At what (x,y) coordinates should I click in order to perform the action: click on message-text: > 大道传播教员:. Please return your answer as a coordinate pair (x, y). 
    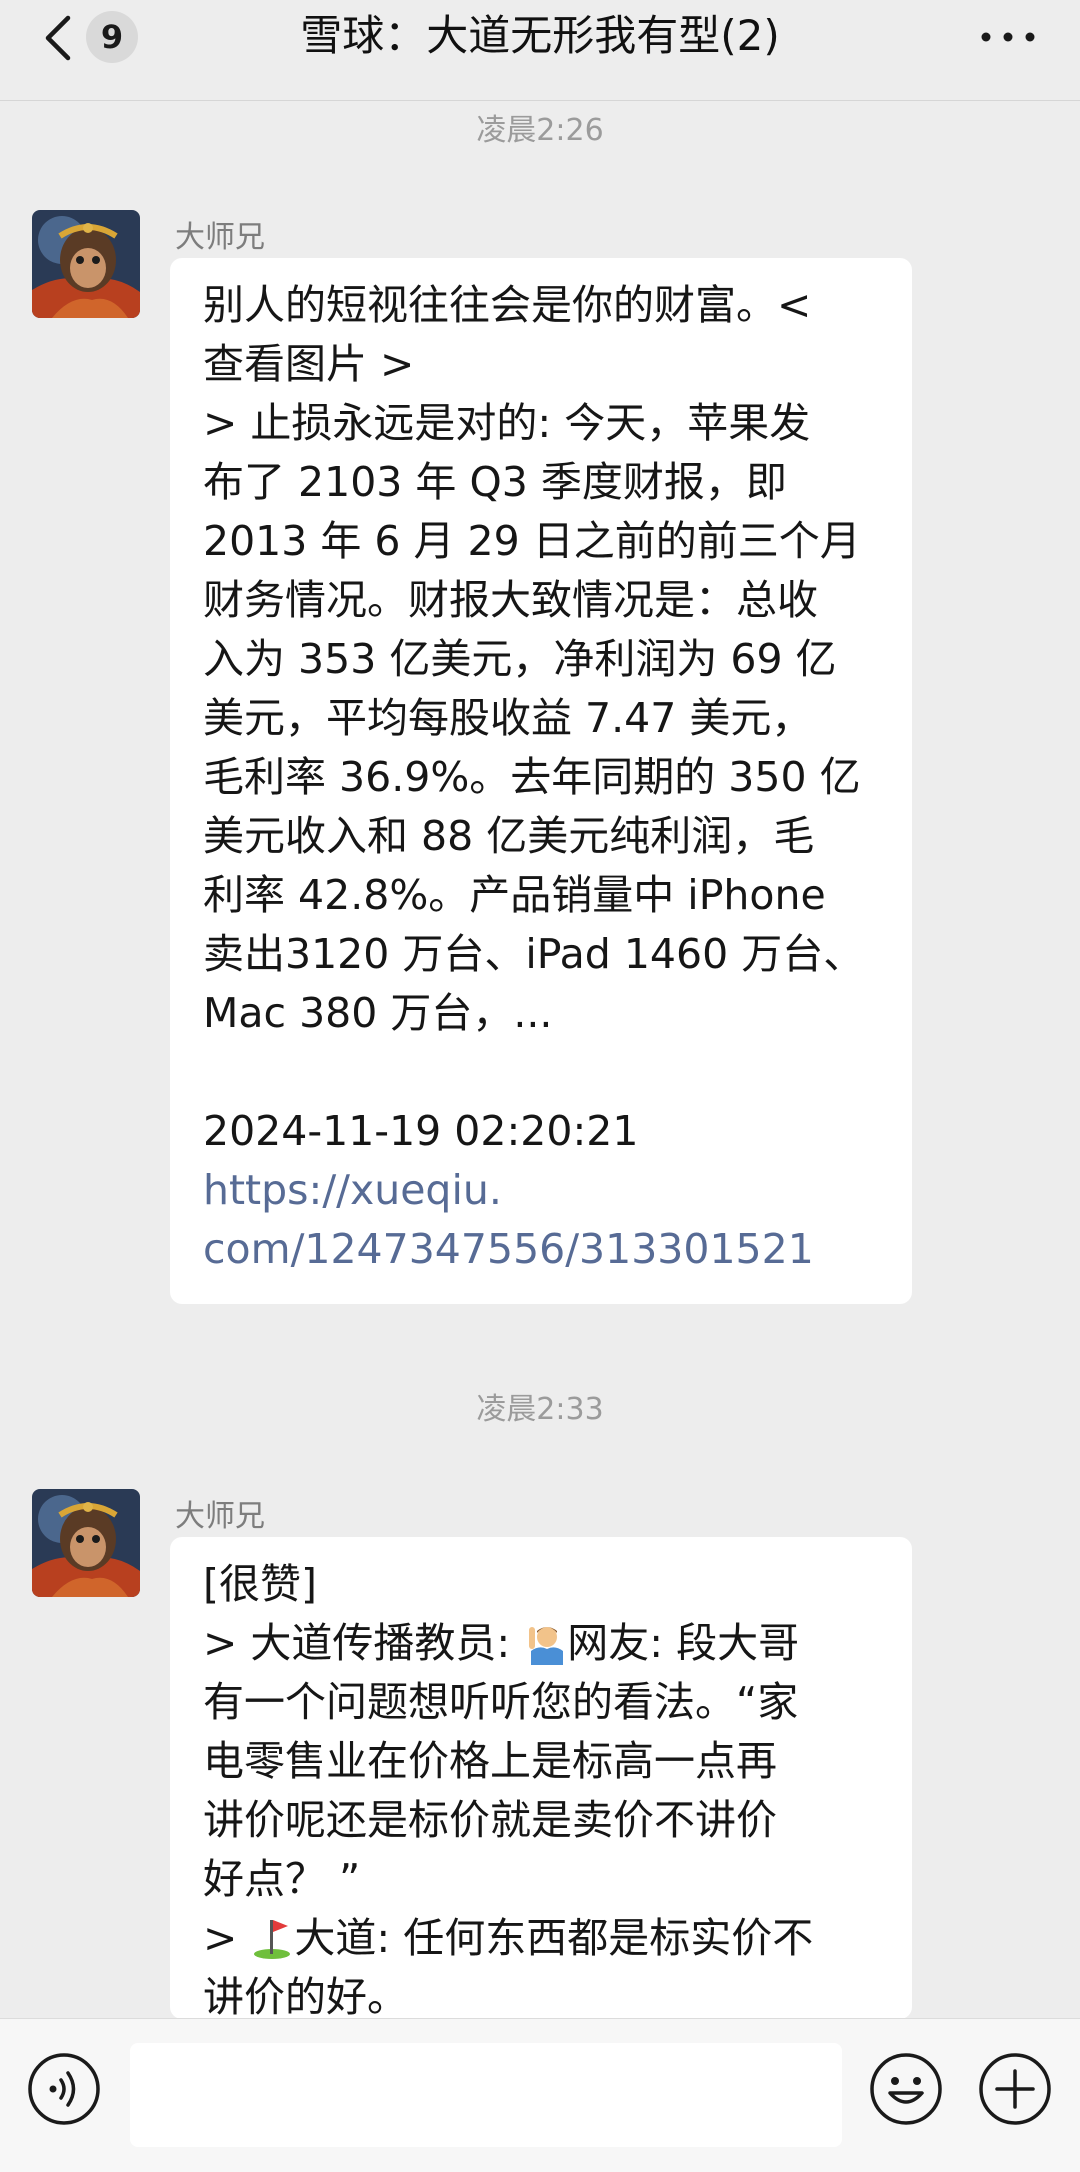
    Looking at the image, I should click on (363, 1643).